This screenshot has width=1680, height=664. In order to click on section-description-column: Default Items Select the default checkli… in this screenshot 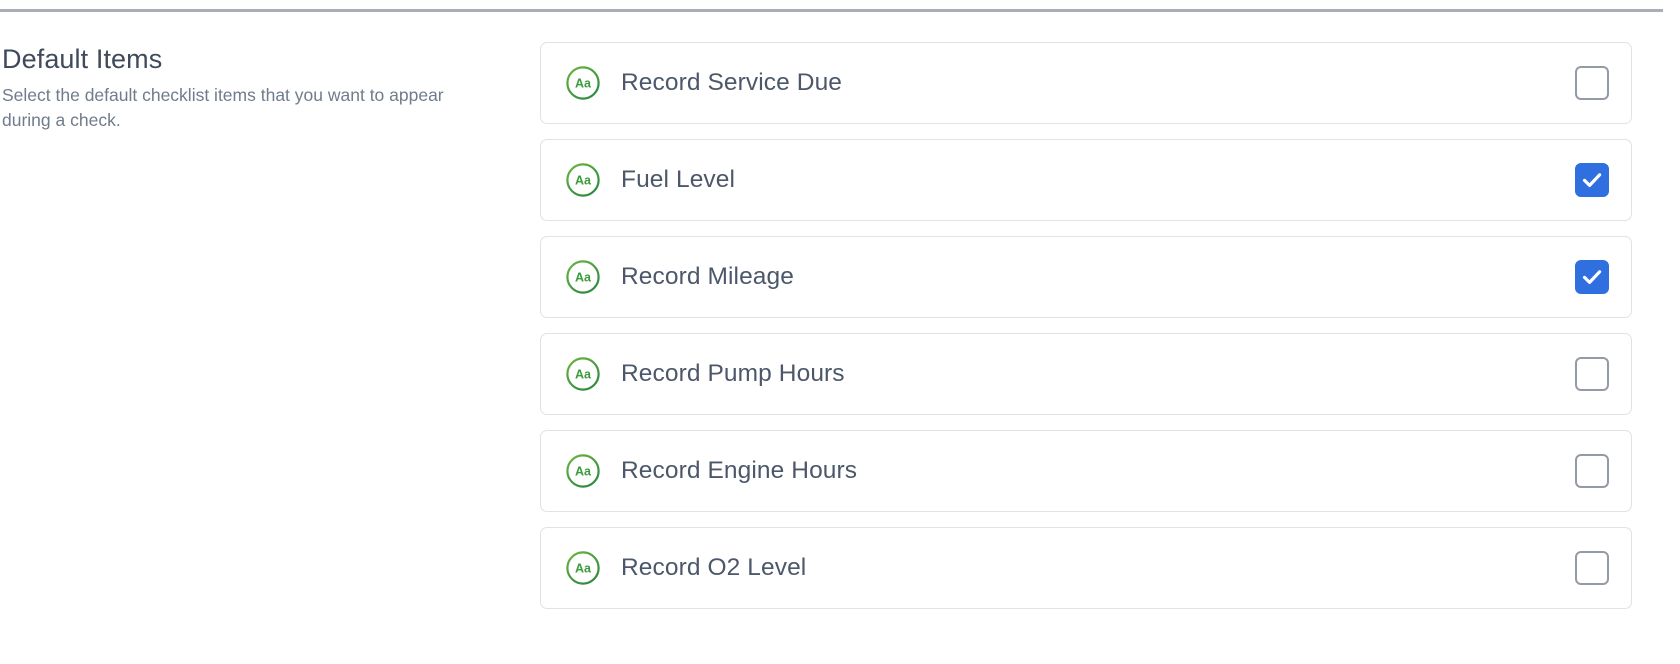, I will do `click(270, 87)`.